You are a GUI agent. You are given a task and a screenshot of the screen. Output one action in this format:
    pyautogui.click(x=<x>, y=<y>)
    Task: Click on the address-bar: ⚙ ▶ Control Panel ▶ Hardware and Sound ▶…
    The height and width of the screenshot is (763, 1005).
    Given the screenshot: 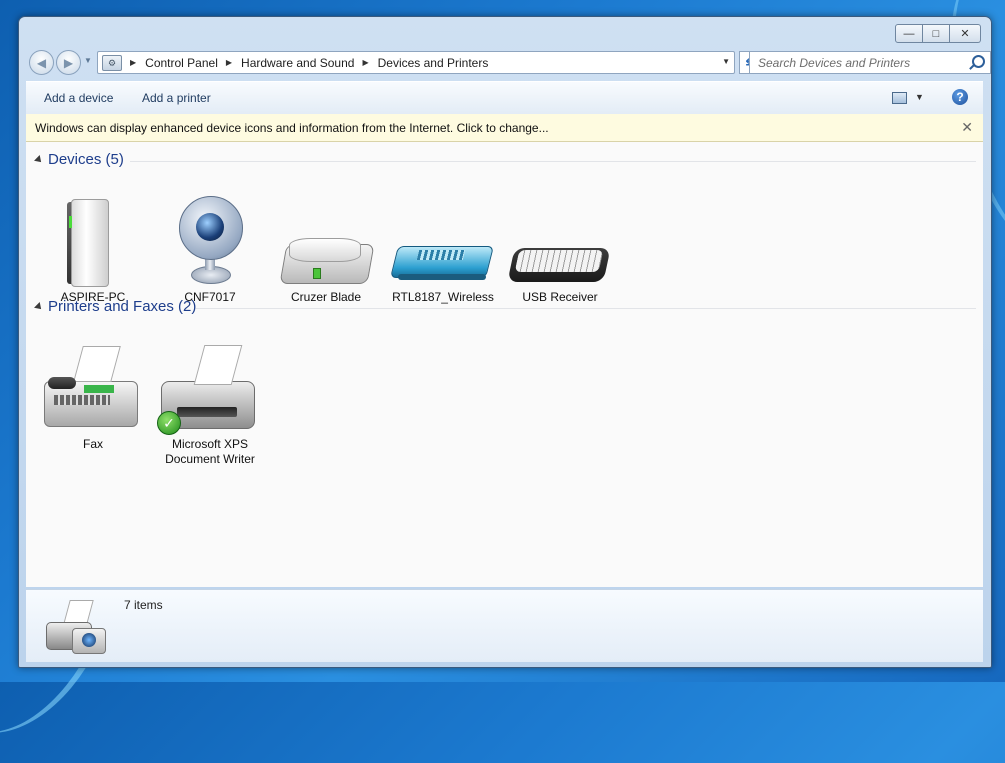 What is the action you would take?
    pyautogui.click(x=416, y=62)
    